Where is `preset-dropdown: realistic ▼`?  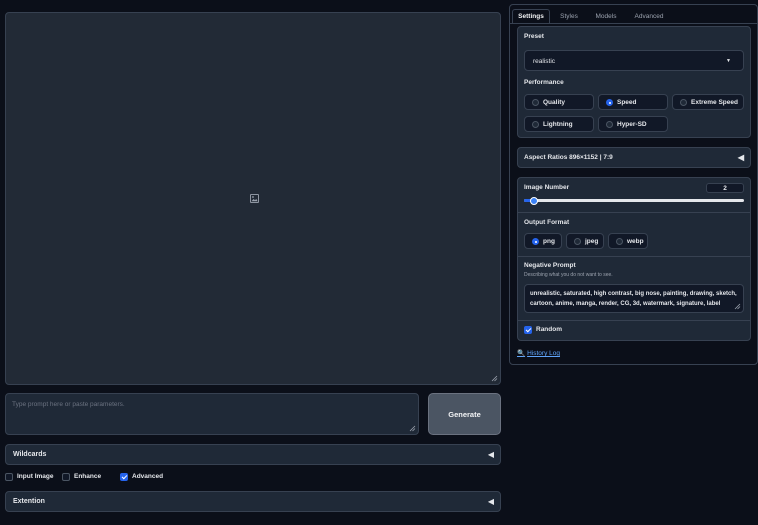
preset-dropdown: realistic ▼ is located at coordinates (634, 60).